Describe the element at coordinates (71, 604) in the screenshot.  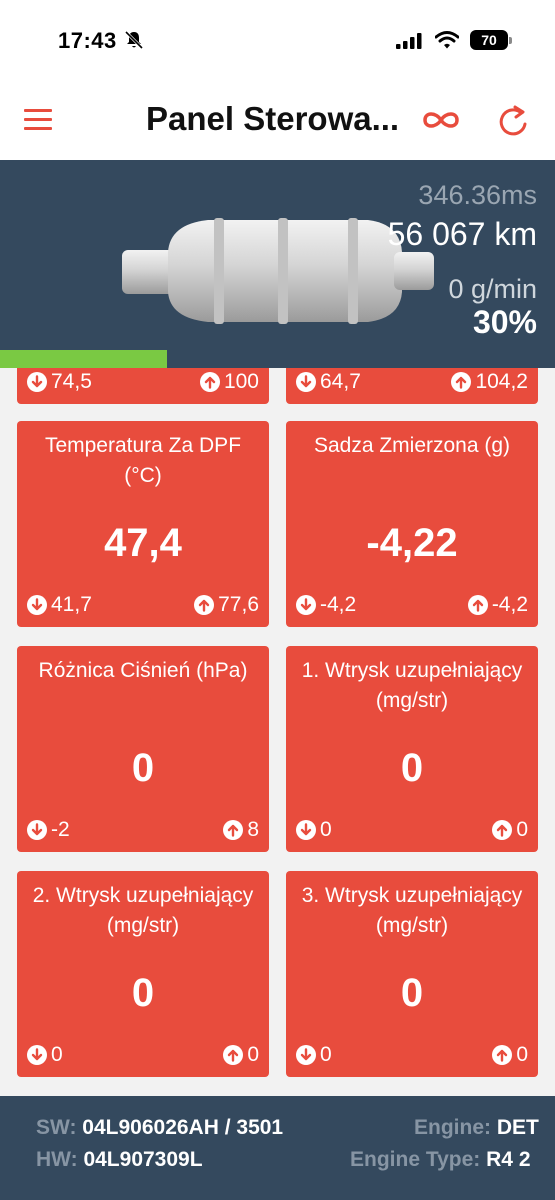
I see `card-min-value: 41,7` at that location.